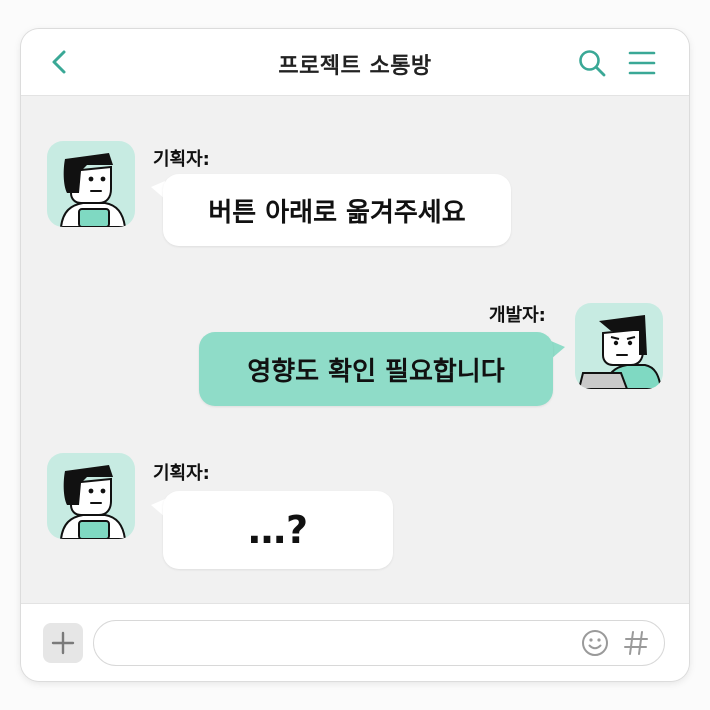 The height and width of the screenshot is (710, 710). Describe the element at coordinates (376, 369) in the screenshot. I see `message-bubble: 영향도 확인 필요합니다` at that location.